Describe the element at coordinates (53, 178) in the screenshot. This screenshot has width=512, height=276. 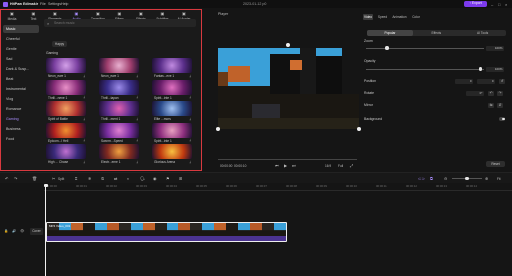
I see `split-icon: ✂` at that location.